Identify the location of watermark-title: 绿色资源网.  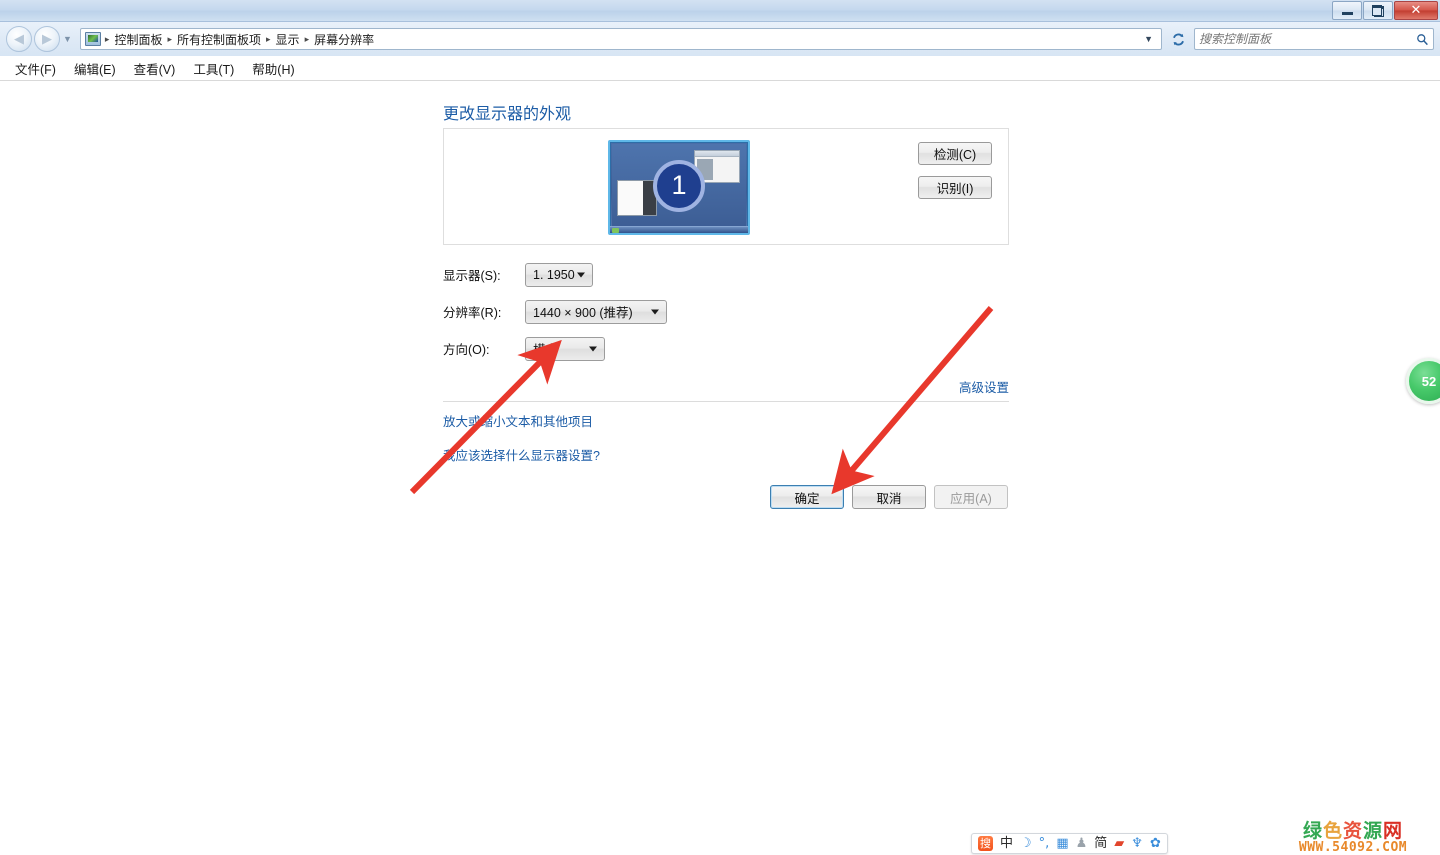
(1353, 831).